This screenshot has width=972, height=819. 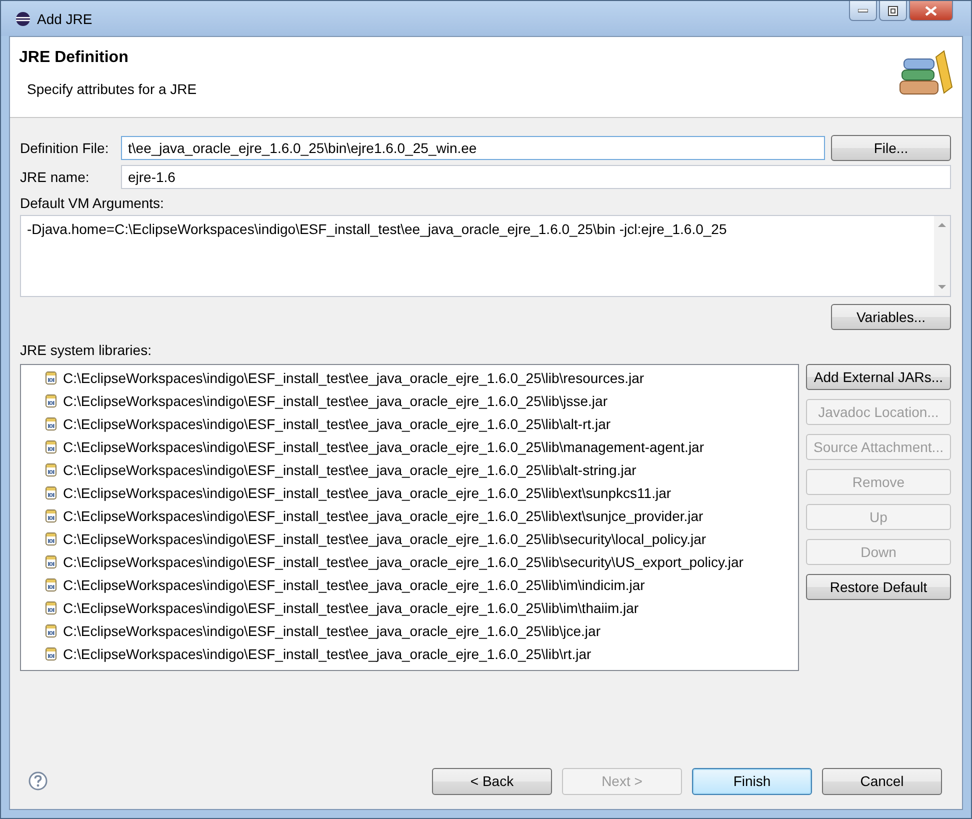 I want to click on scroll-down-icon, so click(x=942, y=287).